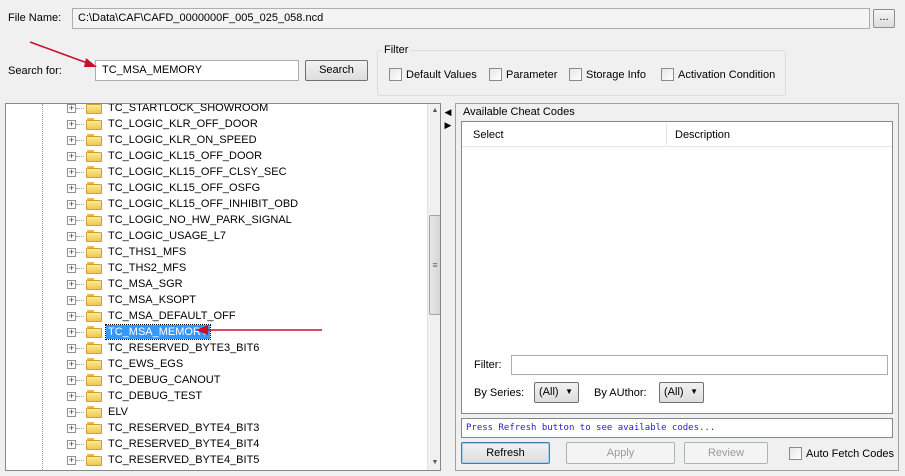 The width and height of the screenshot is (905, 476). What do you see at coordinates (145, 364) in the screenshot?
I see `tree-node-label: TC_EWS_EGS` at bounding box center [145, 364].